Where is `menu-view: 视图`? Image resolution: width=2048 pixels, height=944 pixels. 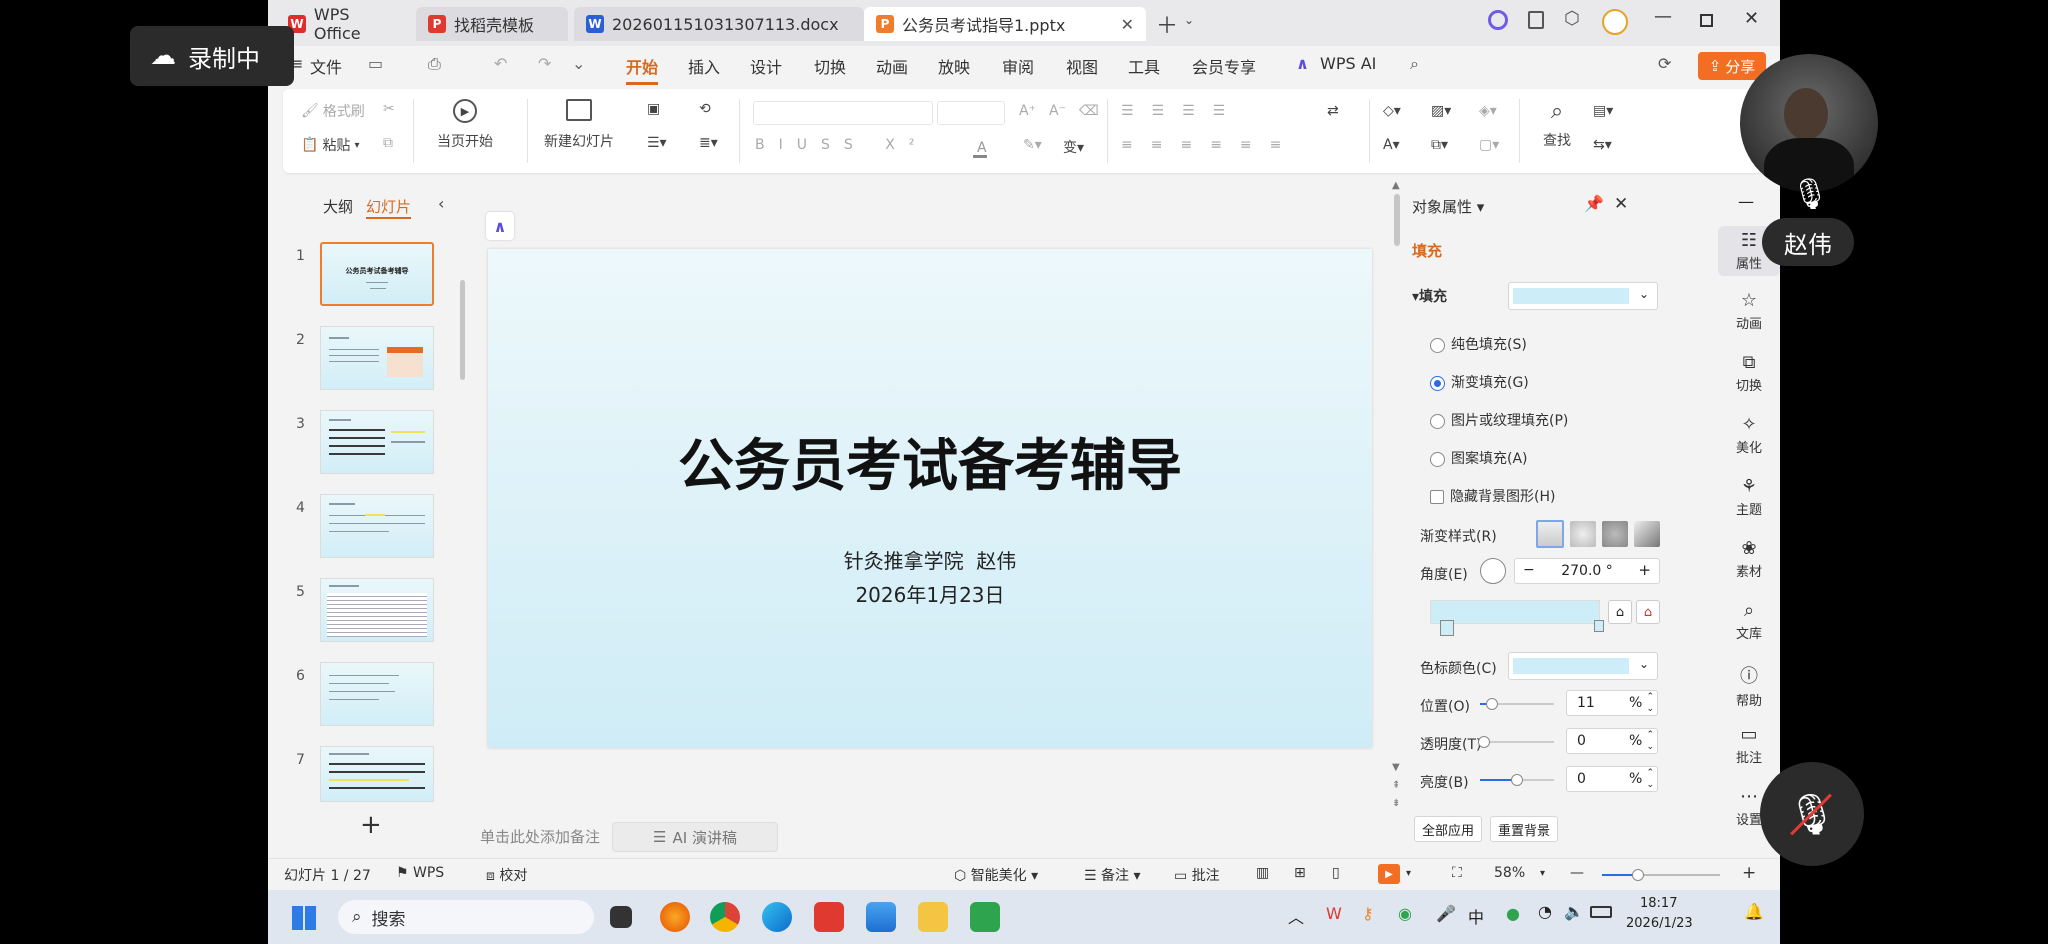 menu-view: 视图 is located at coordinates (1082, 66).